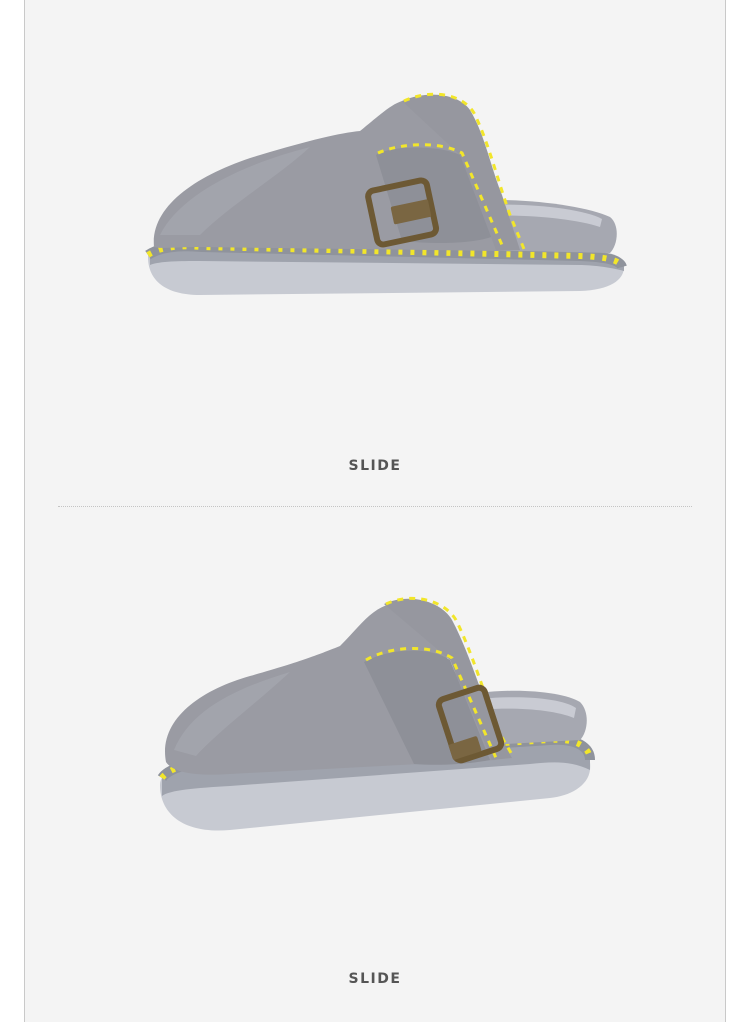 The height and width of the screenshot is (1022, 750). Describe the element at coordinates (376, 713) in the screenshot. I see `product-image-slide-angled` at that location.